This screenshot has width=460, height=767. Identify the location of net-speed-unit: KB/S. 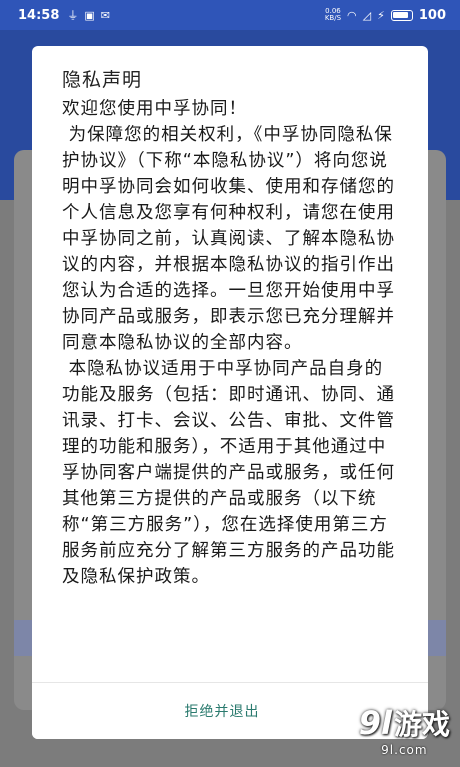
(333, 18).